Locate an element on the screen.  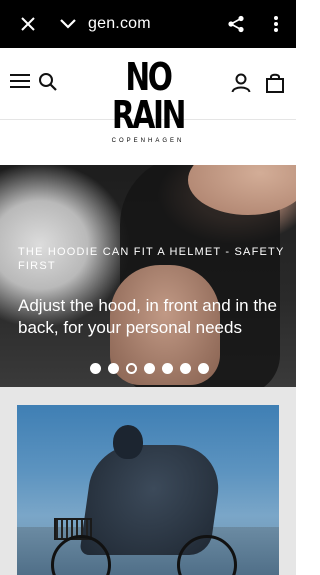
search-button is located at coordinates (48, 84).